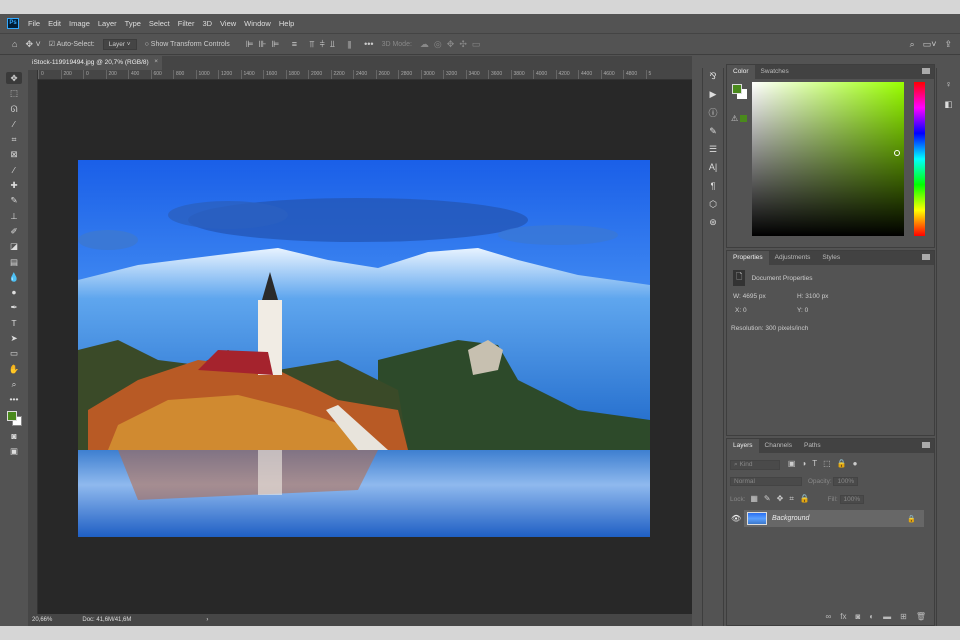 This screenshot has height=640, width=960. What do you see at coordinates (713, 94) in the screenshot?
I see `actions-play-icon: ▶` at bounding box center [713, 94].